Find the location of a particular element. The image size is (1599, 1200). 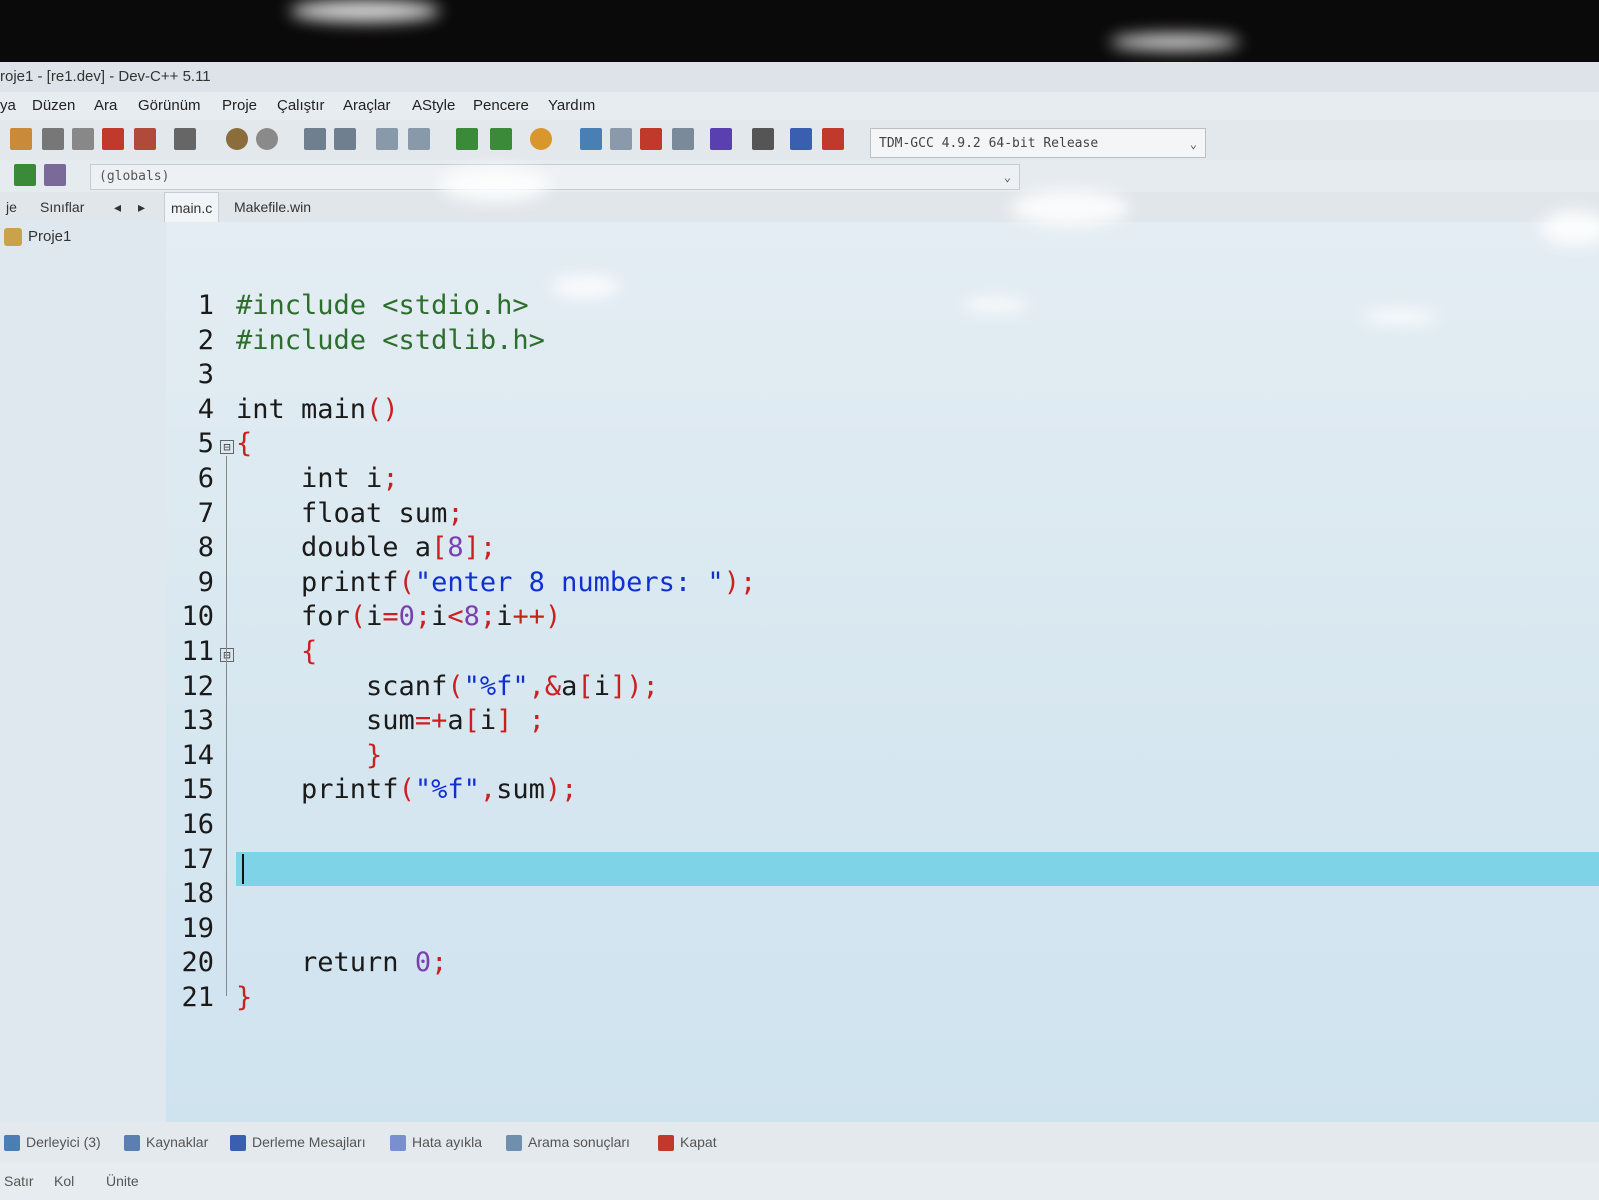

tab-derleyici: Derleyici (3) is located at coordinates (52, 1142).